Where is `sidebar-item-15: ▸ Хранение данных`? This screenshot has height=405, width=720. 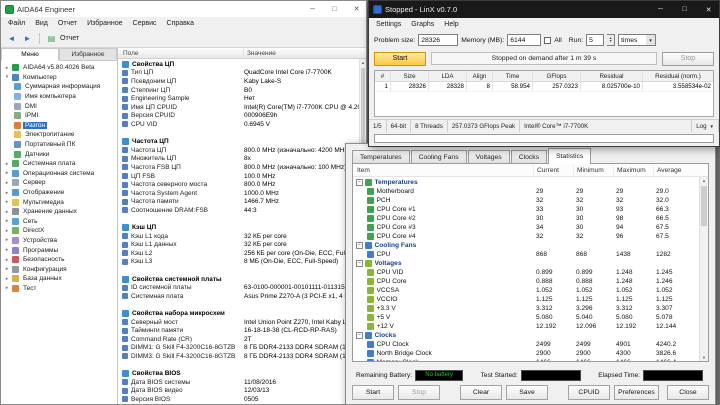
sidebar-item-15: ▸ Хранение данных is located at coordinates (59, 212).